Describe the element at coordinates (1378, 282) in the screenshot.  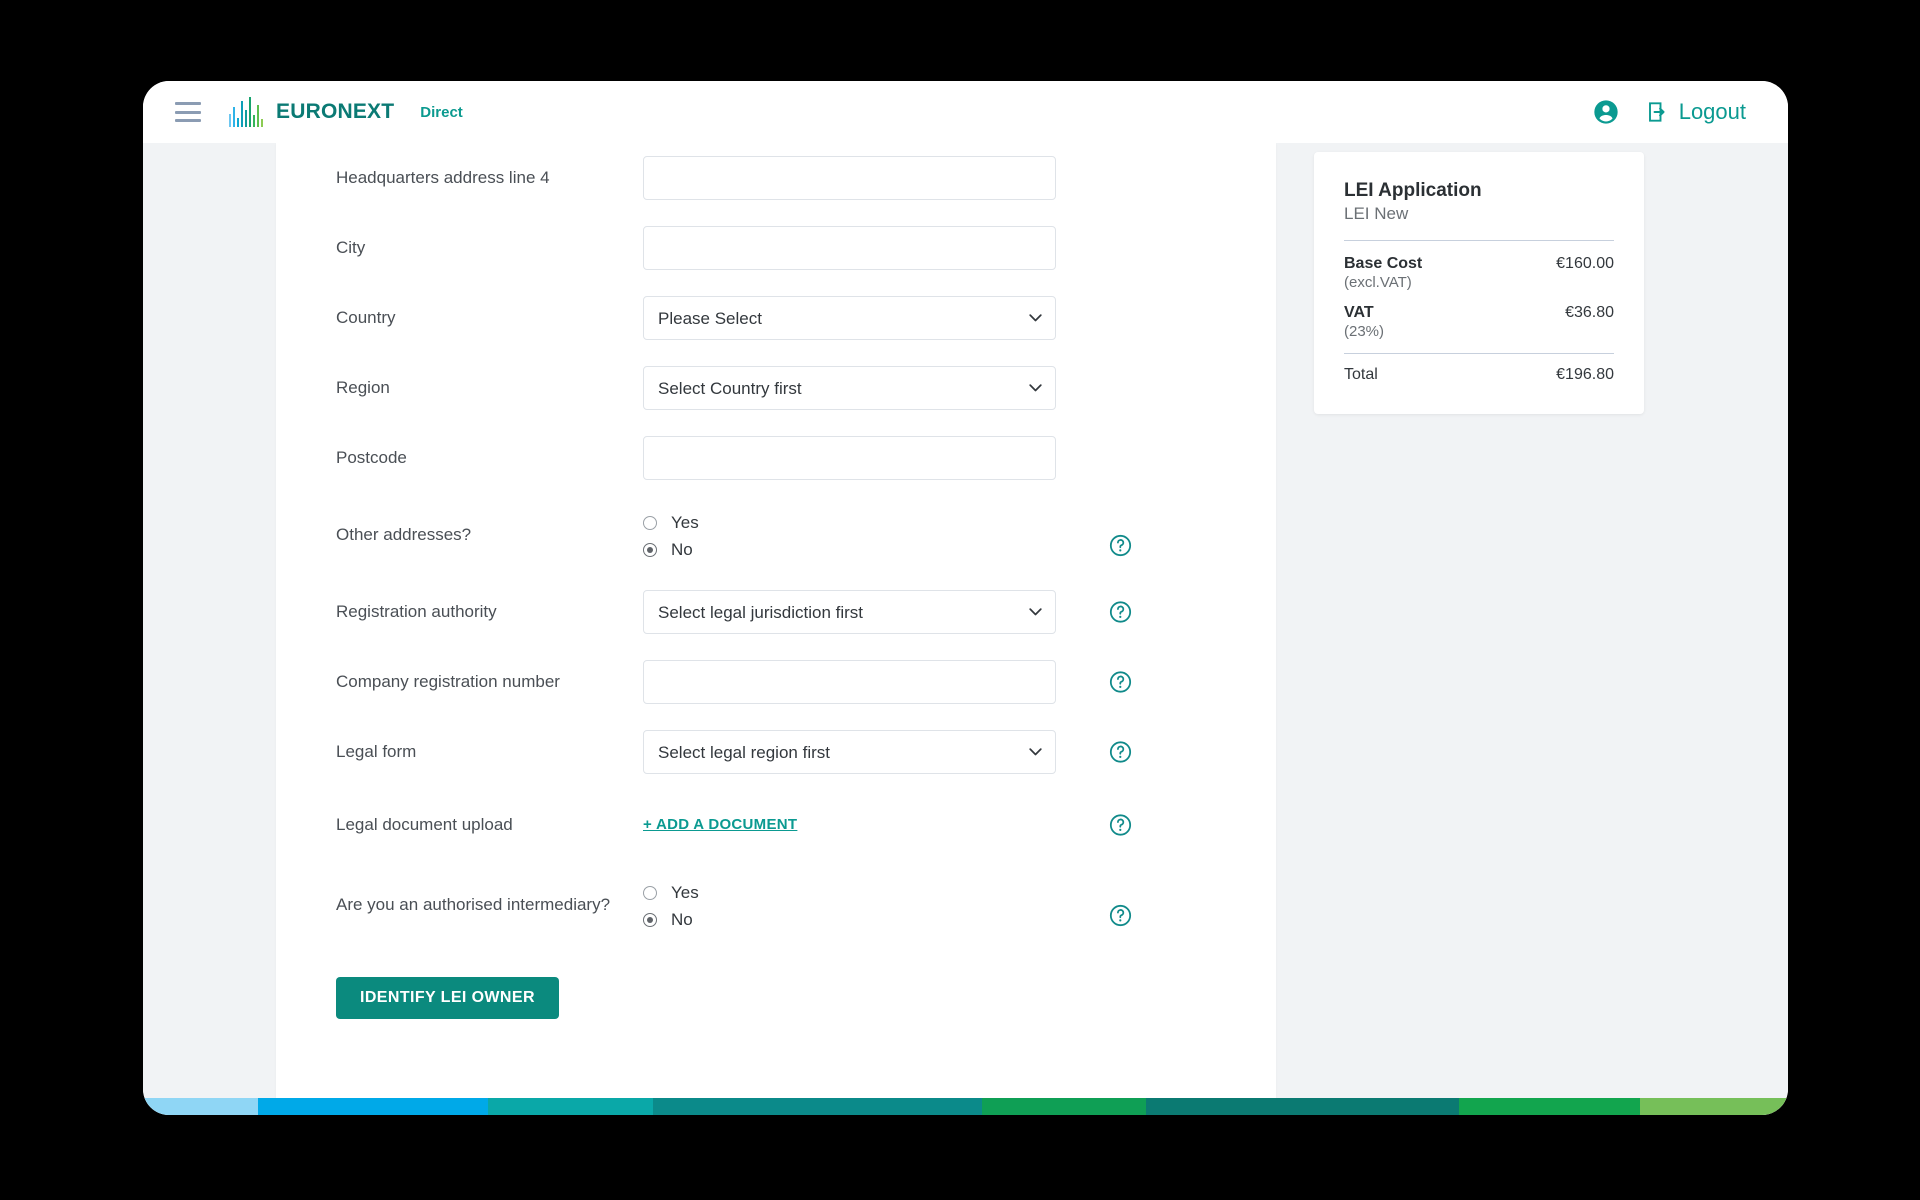
I see `base-cost-note: (excl.VAT)` at that location.